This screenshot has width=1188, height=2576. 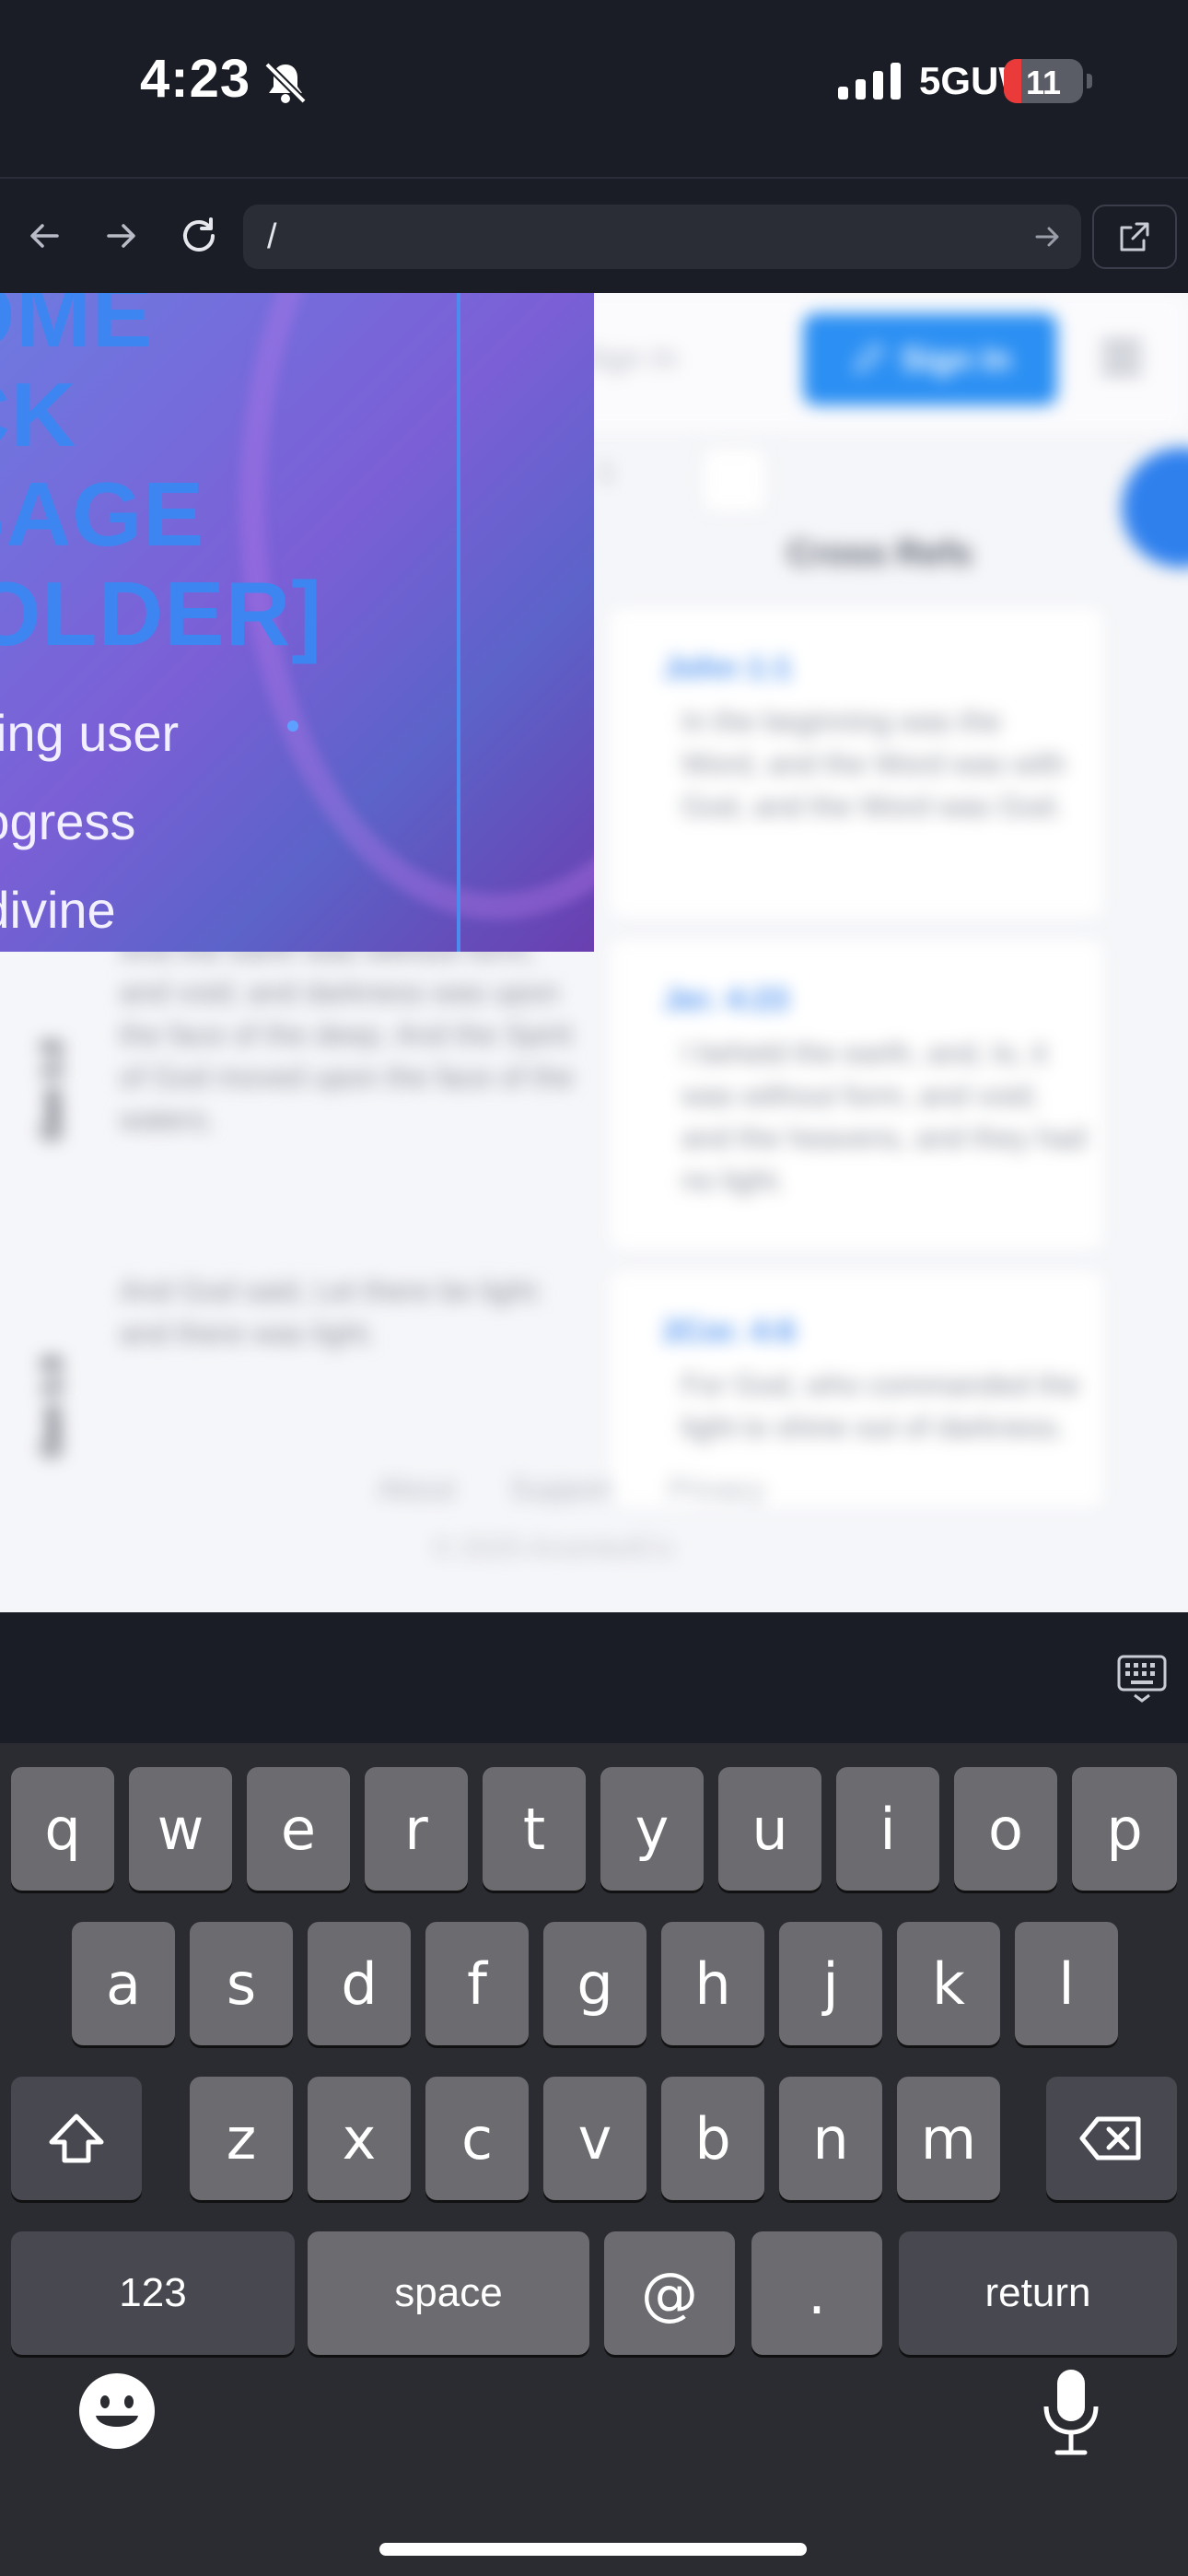 I want to click on forward-button, so click(x=121, y=236).